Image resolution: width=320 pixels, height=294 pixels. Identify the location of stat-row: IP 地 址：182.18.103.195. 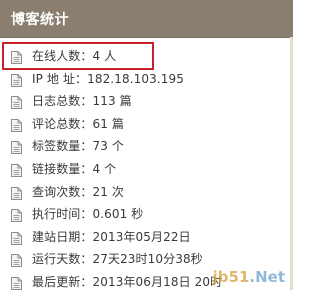
(145, 79).